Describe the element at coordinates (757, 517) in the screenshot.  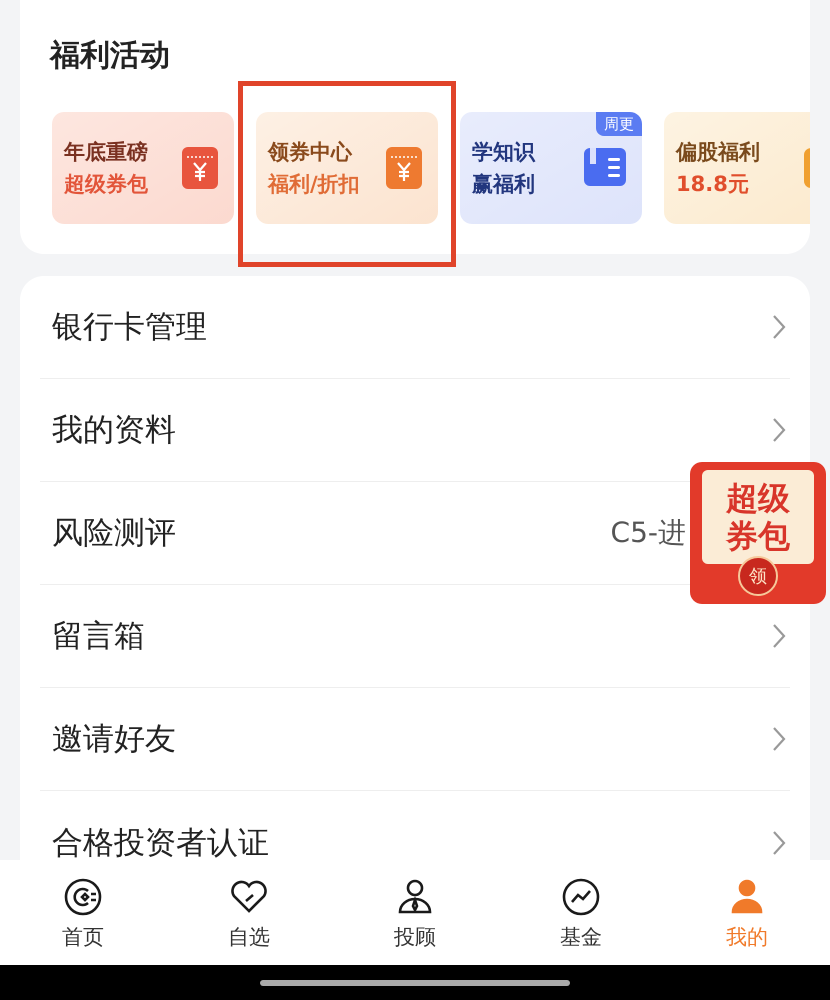
I see `promo-title: 超级券包` at that location.